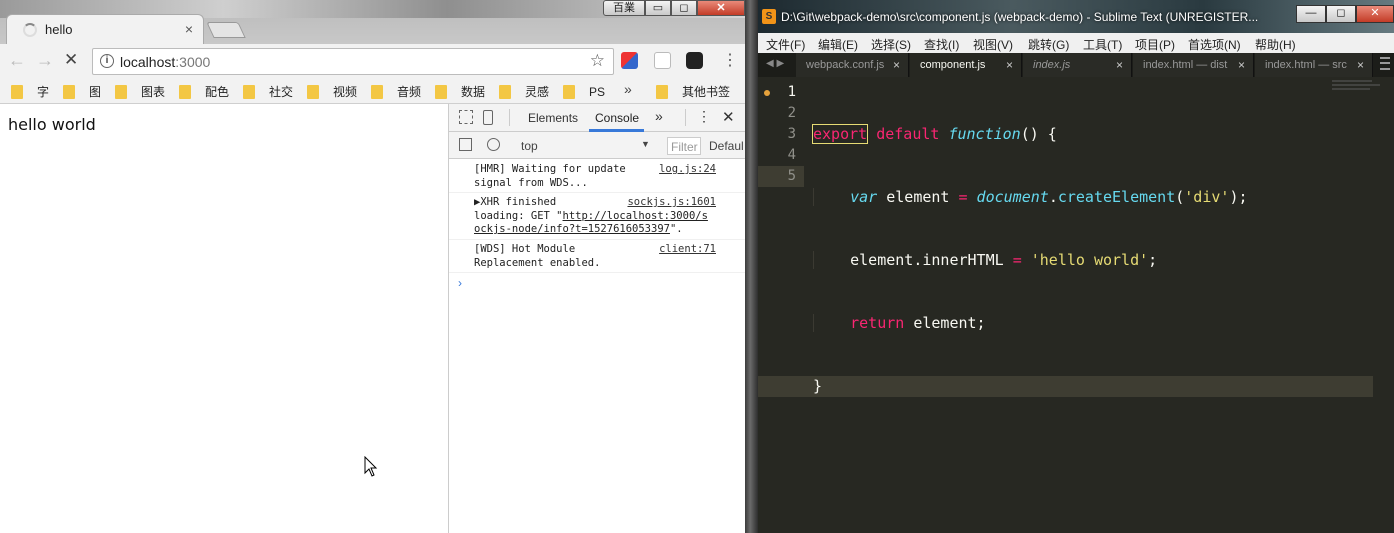 The width and height of the screenshot is (1394, 533). What do you see at coordinates (1385, 63) in the screenshot?
I see `tab-list-menu-icon` at bounding box center [1385, 63].